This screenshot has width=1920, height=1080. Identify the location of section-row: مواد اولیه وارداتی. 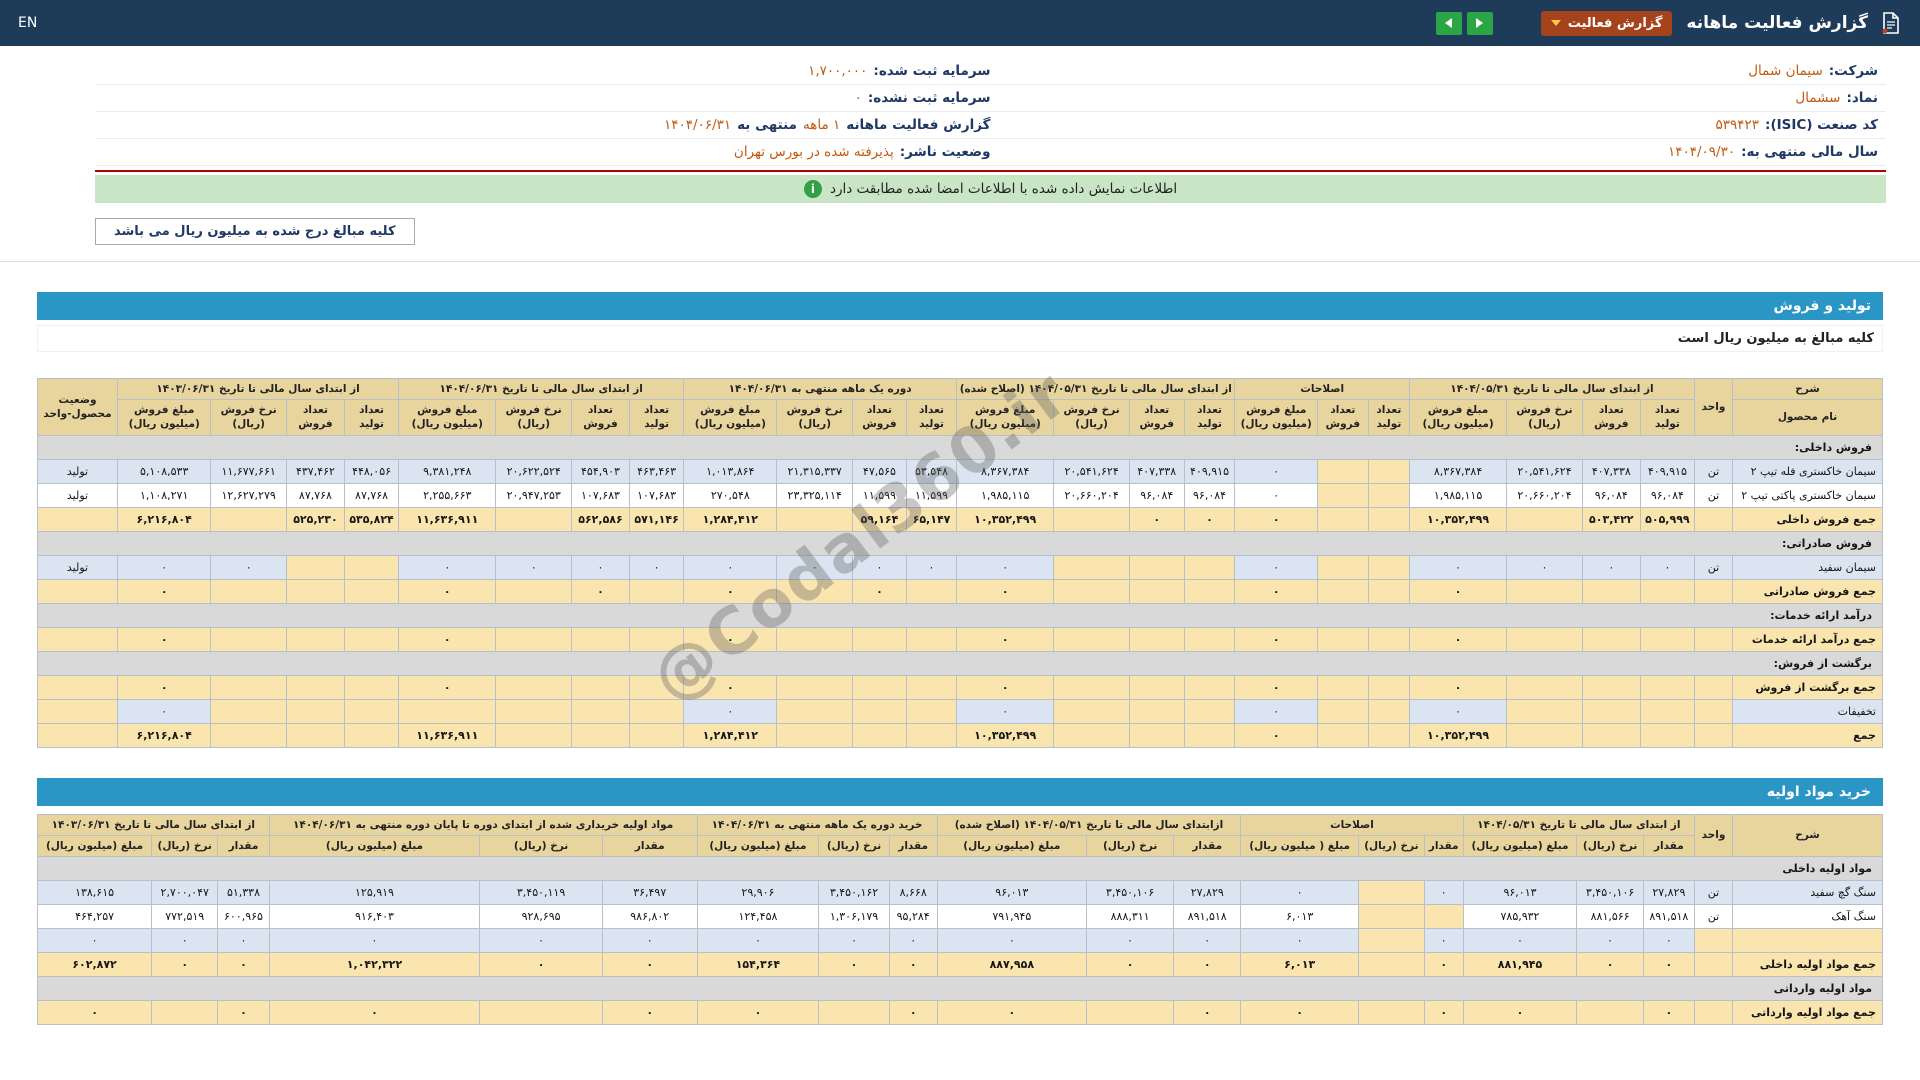
(960, 988).